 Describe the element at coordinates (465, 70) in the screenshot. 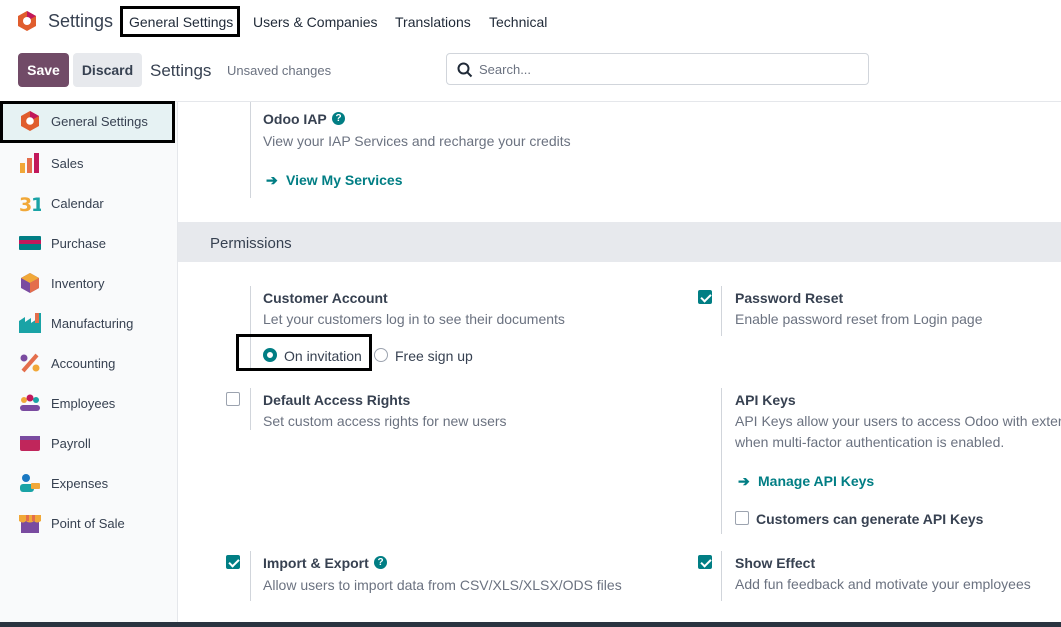

I see `search-icon` at that location.